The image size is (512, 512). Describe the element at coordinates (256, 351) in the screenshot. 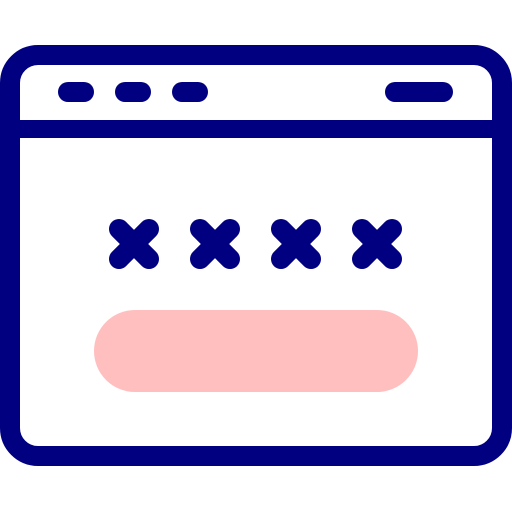

I see `submit-button-shape` at that location.